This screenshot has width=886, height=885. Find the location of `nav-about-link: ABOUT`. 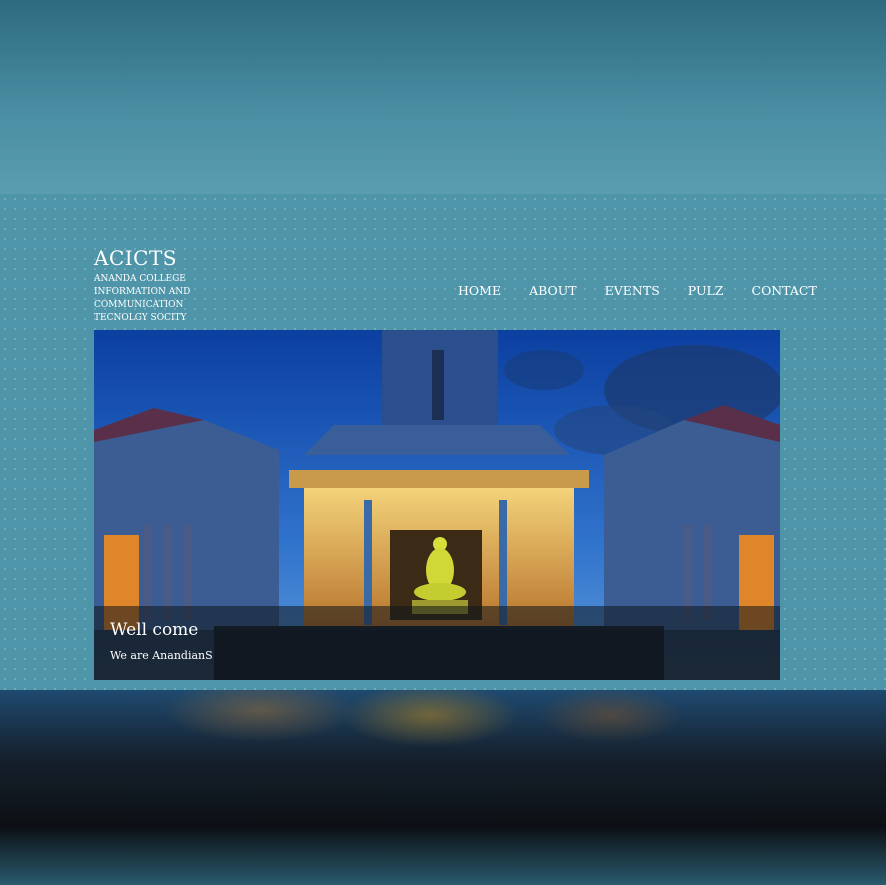

nav-about-link: ABOUT is located at coordinates (553, 290).